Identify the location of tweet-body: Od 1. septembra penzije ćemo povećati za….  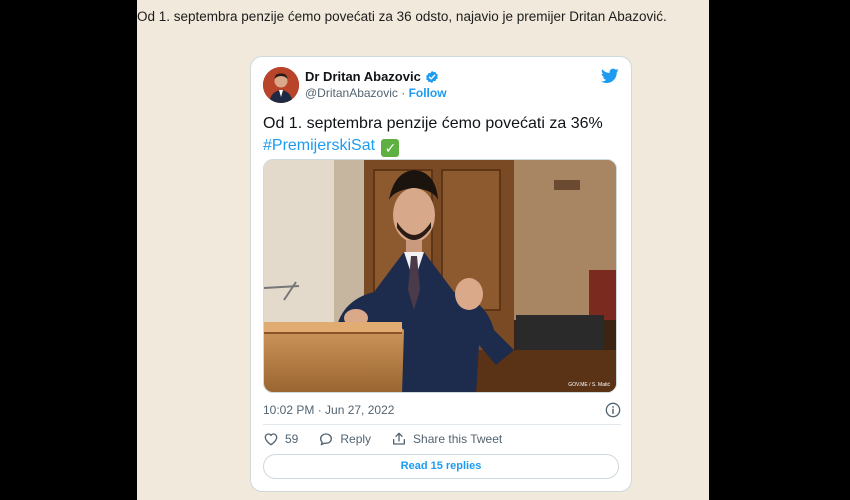
(433, 123).